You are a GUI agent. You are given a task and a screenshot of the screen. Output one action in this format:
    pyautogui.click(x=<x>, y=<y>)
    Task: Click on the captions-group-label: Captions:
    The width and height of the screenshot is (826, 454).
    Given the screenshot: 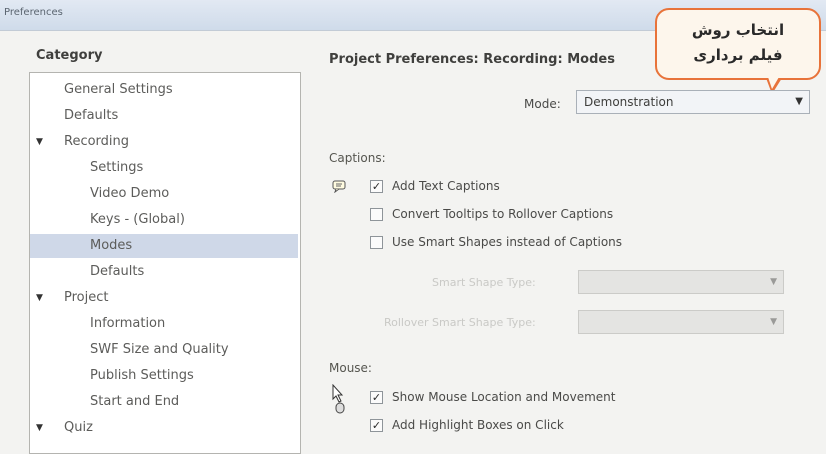 What is the action you would take?
    pyautogui.click(x=357, y=158)
    